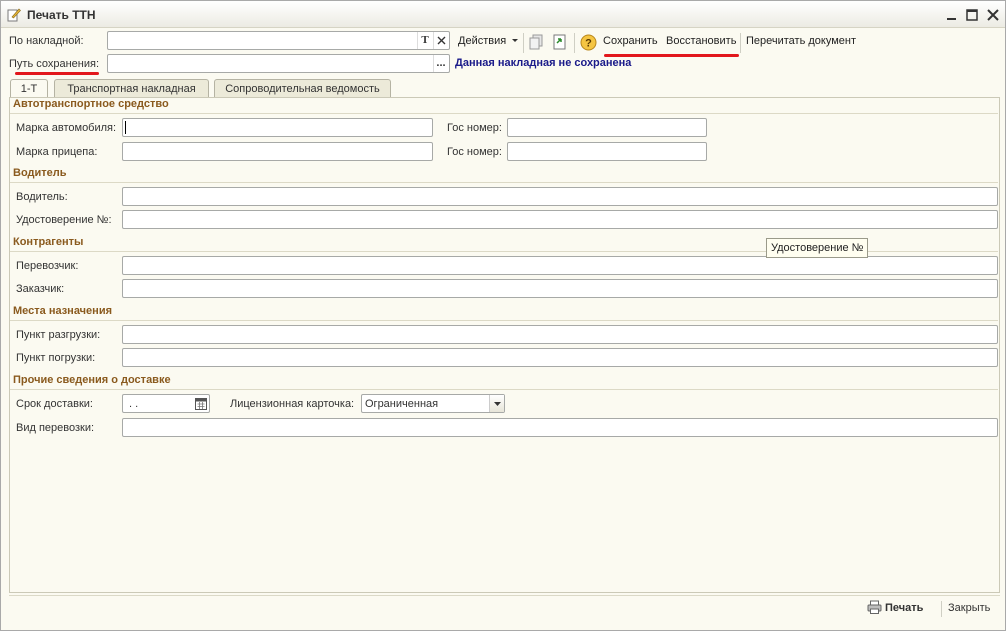 The height and width of the screenshot is (631, 1006). Describe the element at coordinates (92, 380) in the screenshot. I see `section-other-info: Прочие сведения о доставке` at that location.